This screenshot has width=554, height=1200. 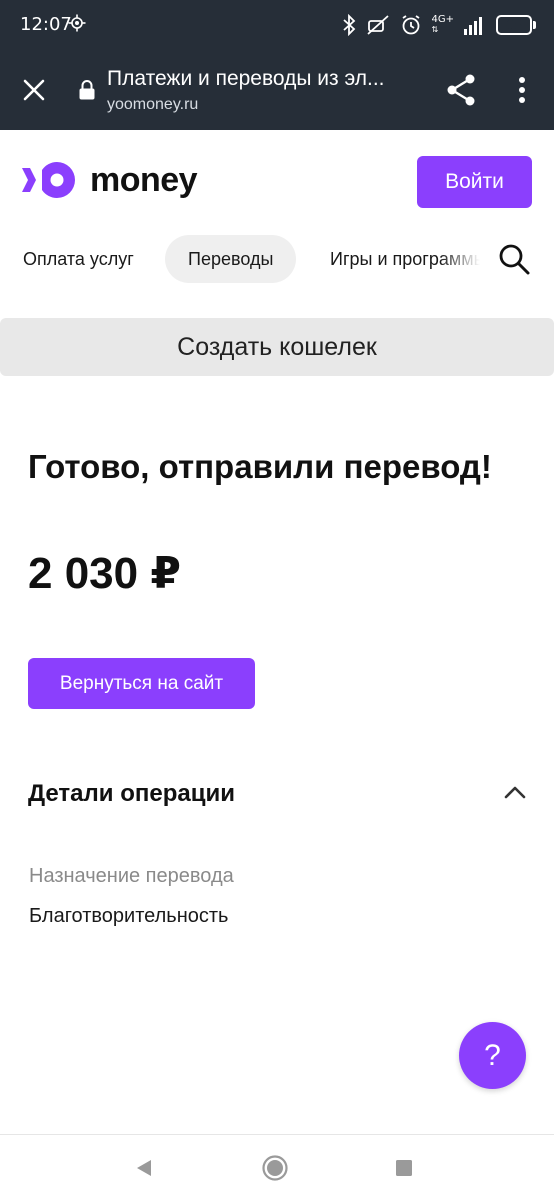 I want to click on transfer-amount: 2 030 ₽, so click(x=104, y=573).